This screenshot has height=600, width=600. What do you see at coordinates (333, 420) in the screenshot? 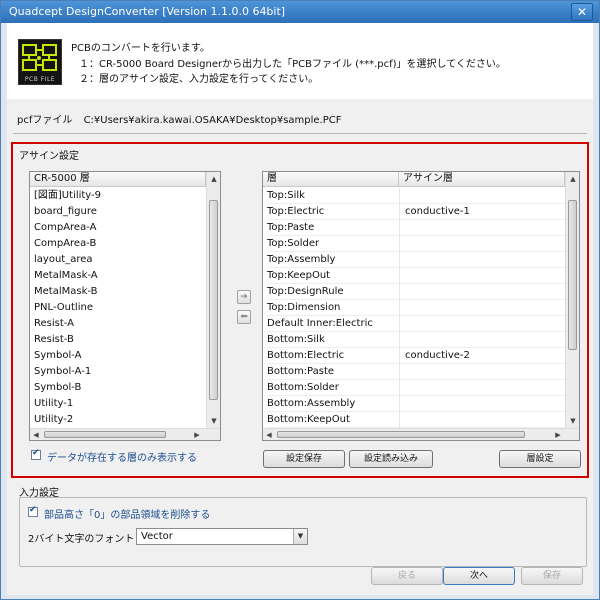
I see `layer-cell: Bottom:KeepOut` at bounding box center [333, 420].